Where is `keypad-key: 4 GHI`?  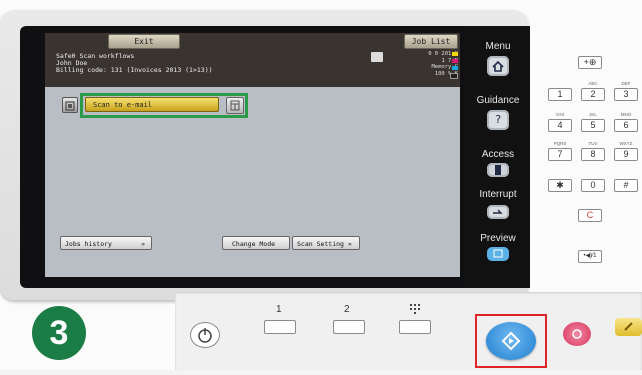
keypad-key: 4 GHI is located at coordinates (560, 122).